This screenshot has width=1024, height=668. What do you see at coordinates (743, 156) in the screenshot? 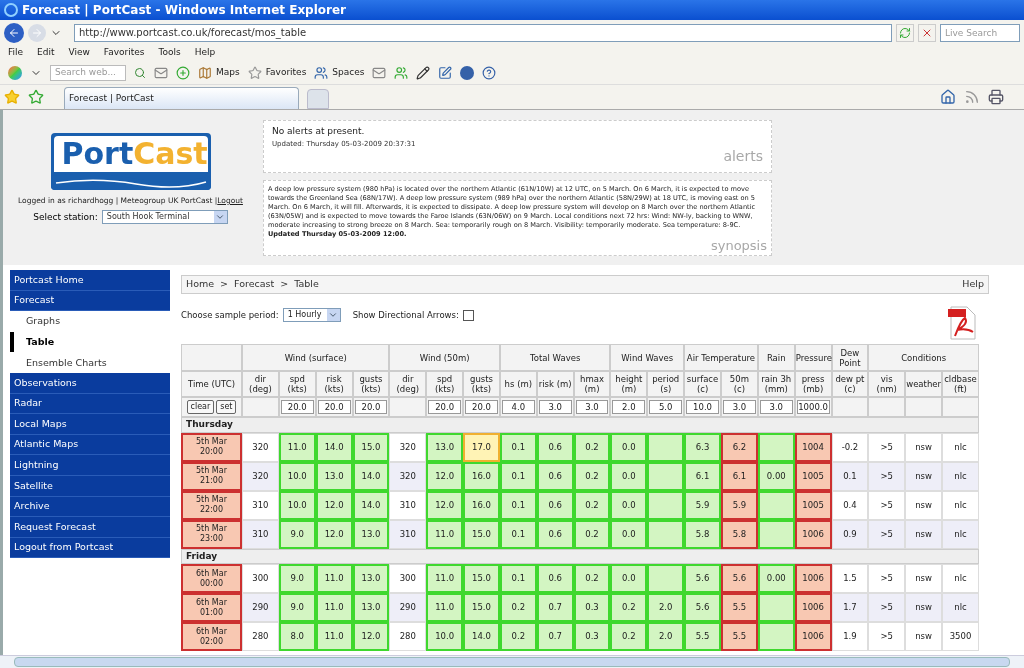
I see `panel-caption: alerts` at bounding box center [743, 156].